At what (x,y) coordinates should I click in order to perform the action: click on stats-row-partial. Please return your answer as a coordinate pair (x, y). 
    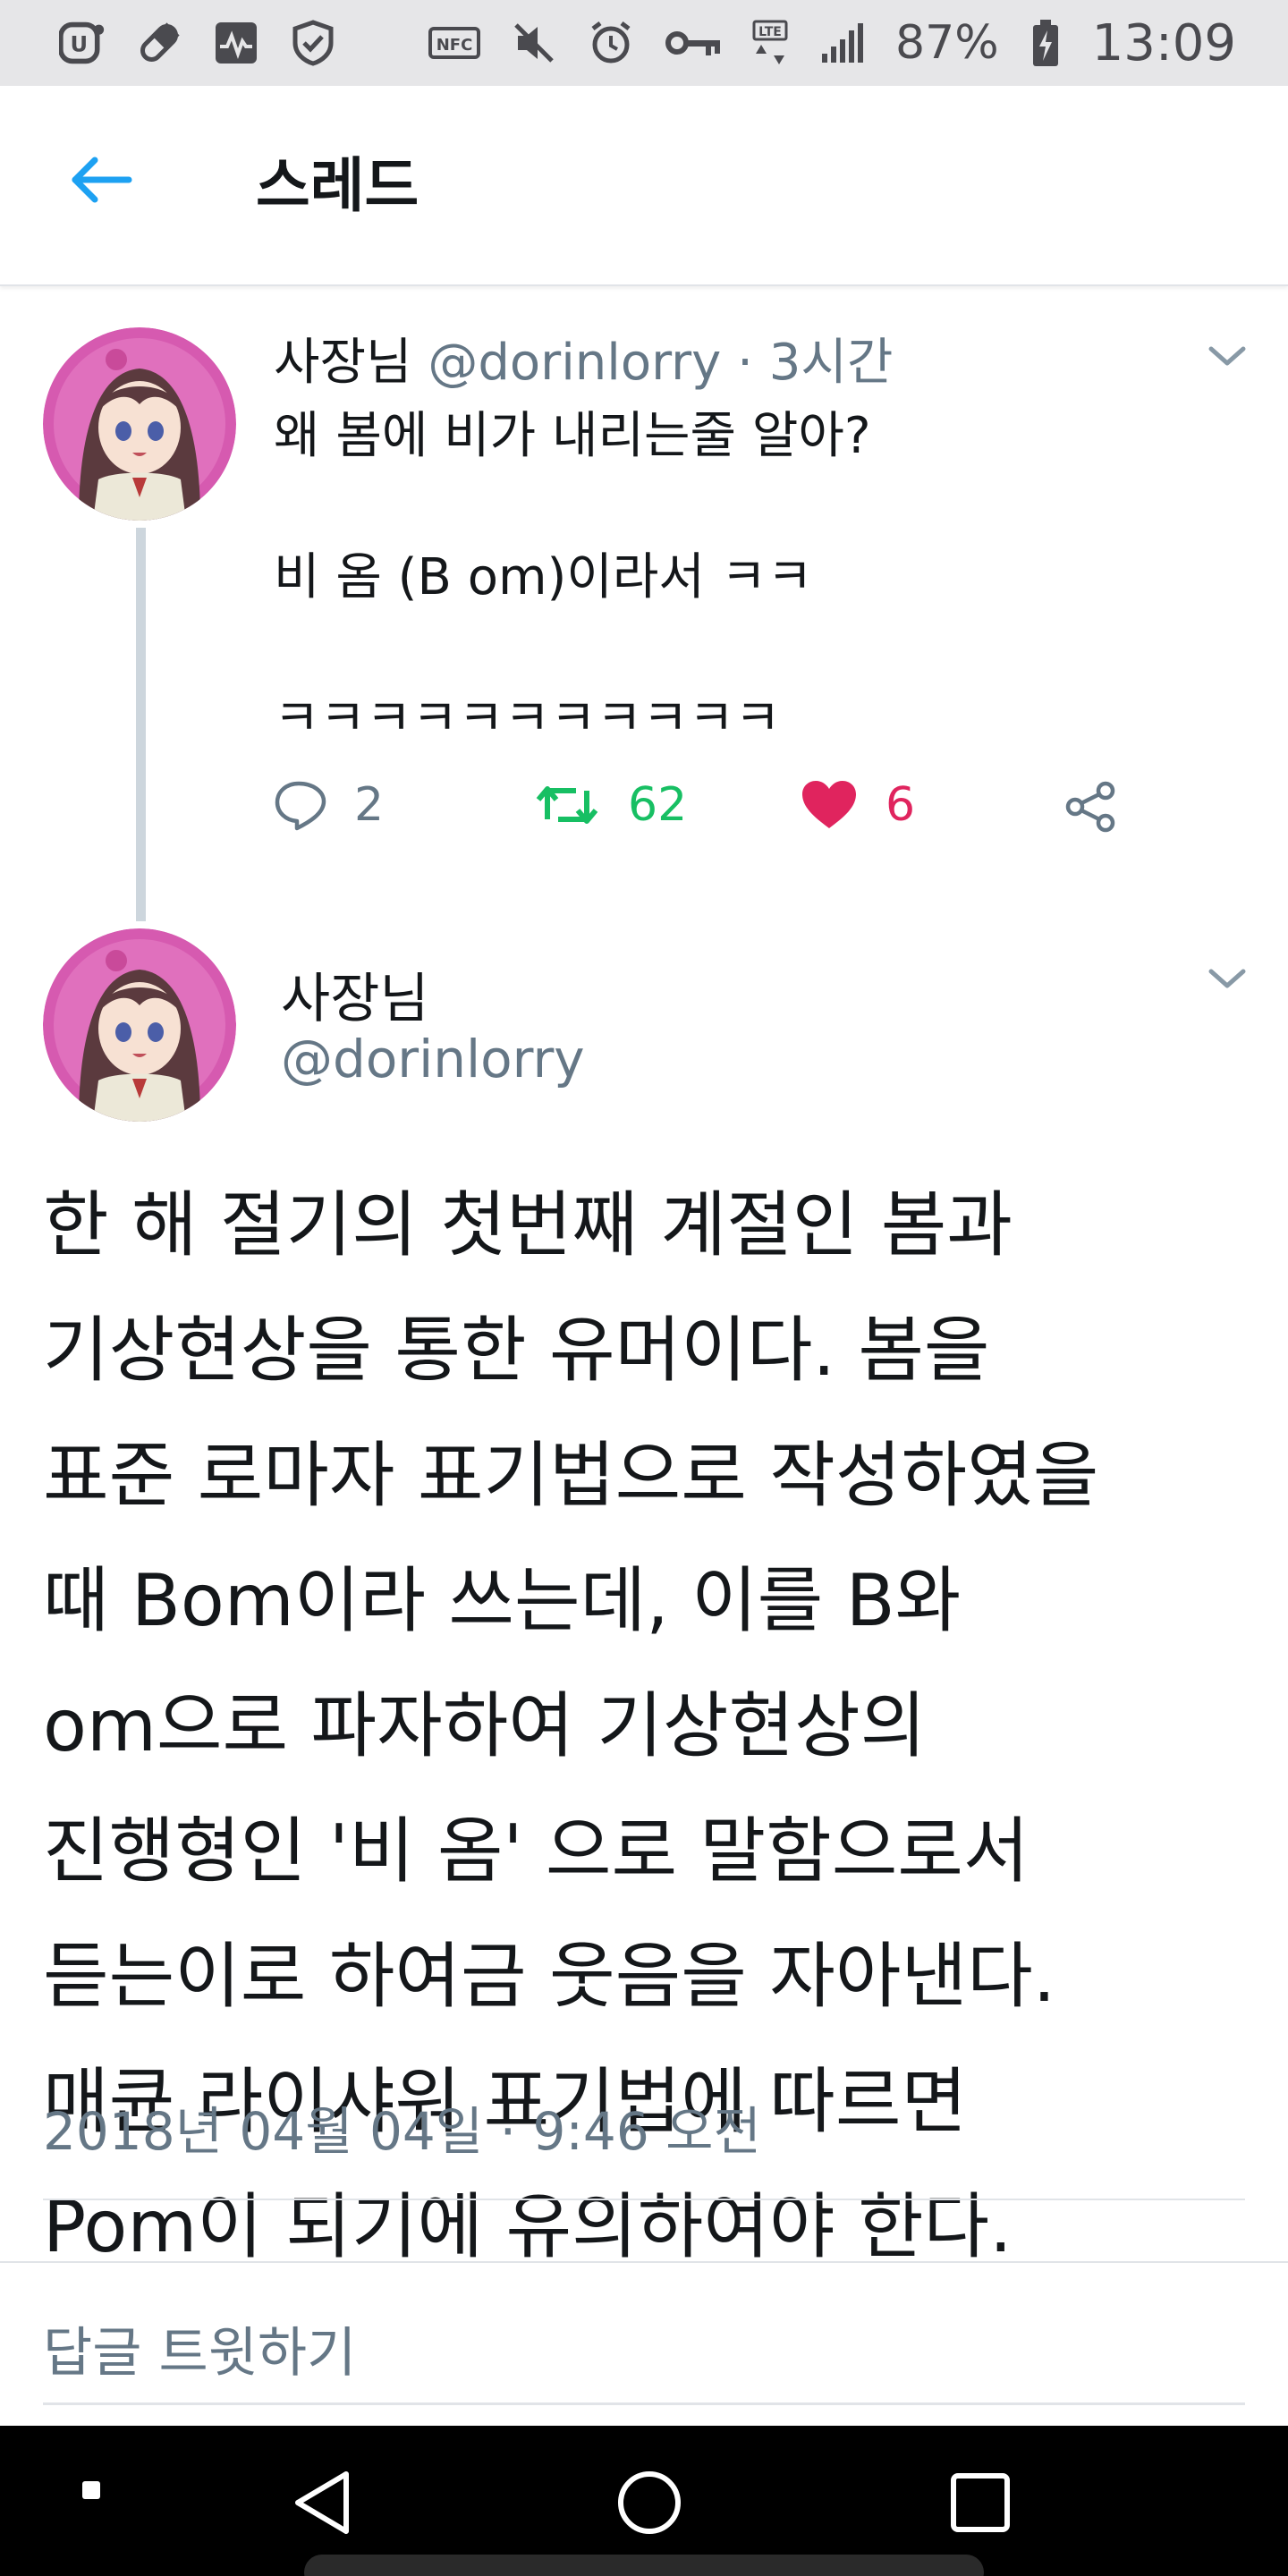
    Looking at the image, I should click on (644, 2236).